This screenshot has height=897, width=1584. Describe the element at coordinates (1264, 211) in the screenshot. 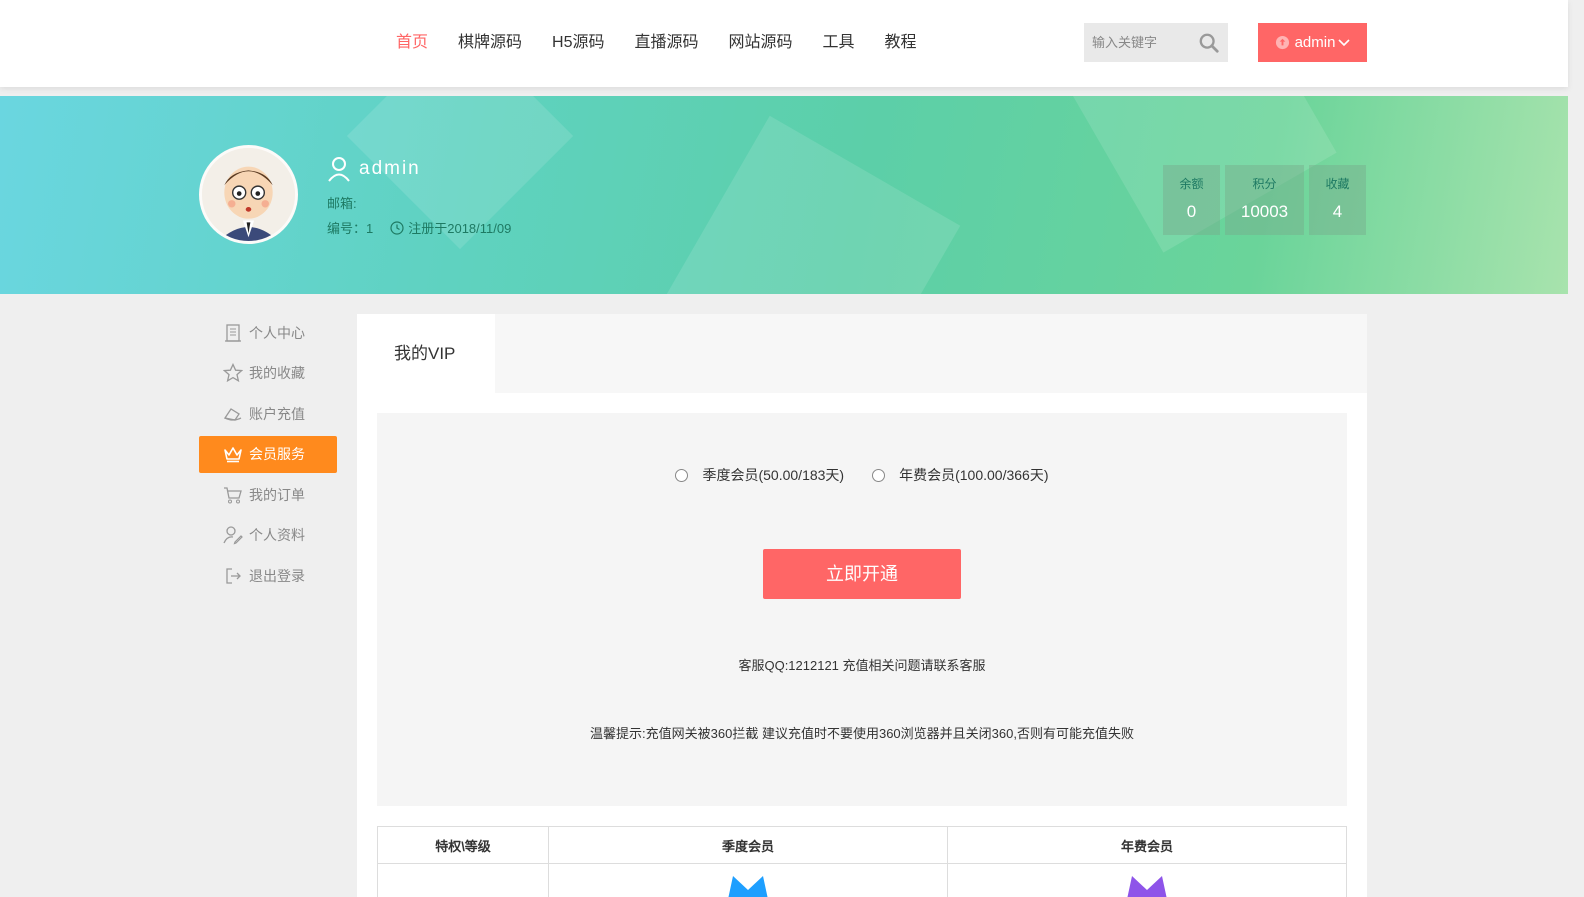

I see `stat-value: 10003` at that location.